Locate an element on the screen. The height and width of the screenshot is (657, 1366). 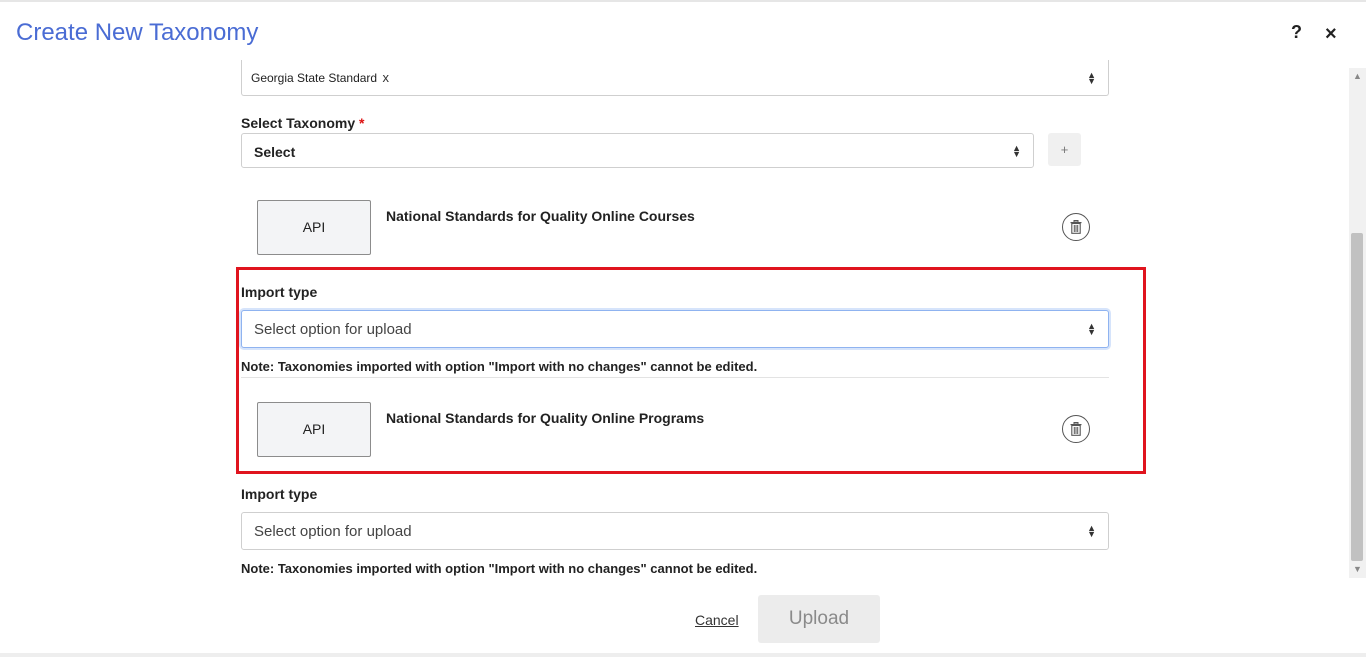
standard-select: Georgia State Standard x ▲ ▼ is located at coordinates (675, 78).